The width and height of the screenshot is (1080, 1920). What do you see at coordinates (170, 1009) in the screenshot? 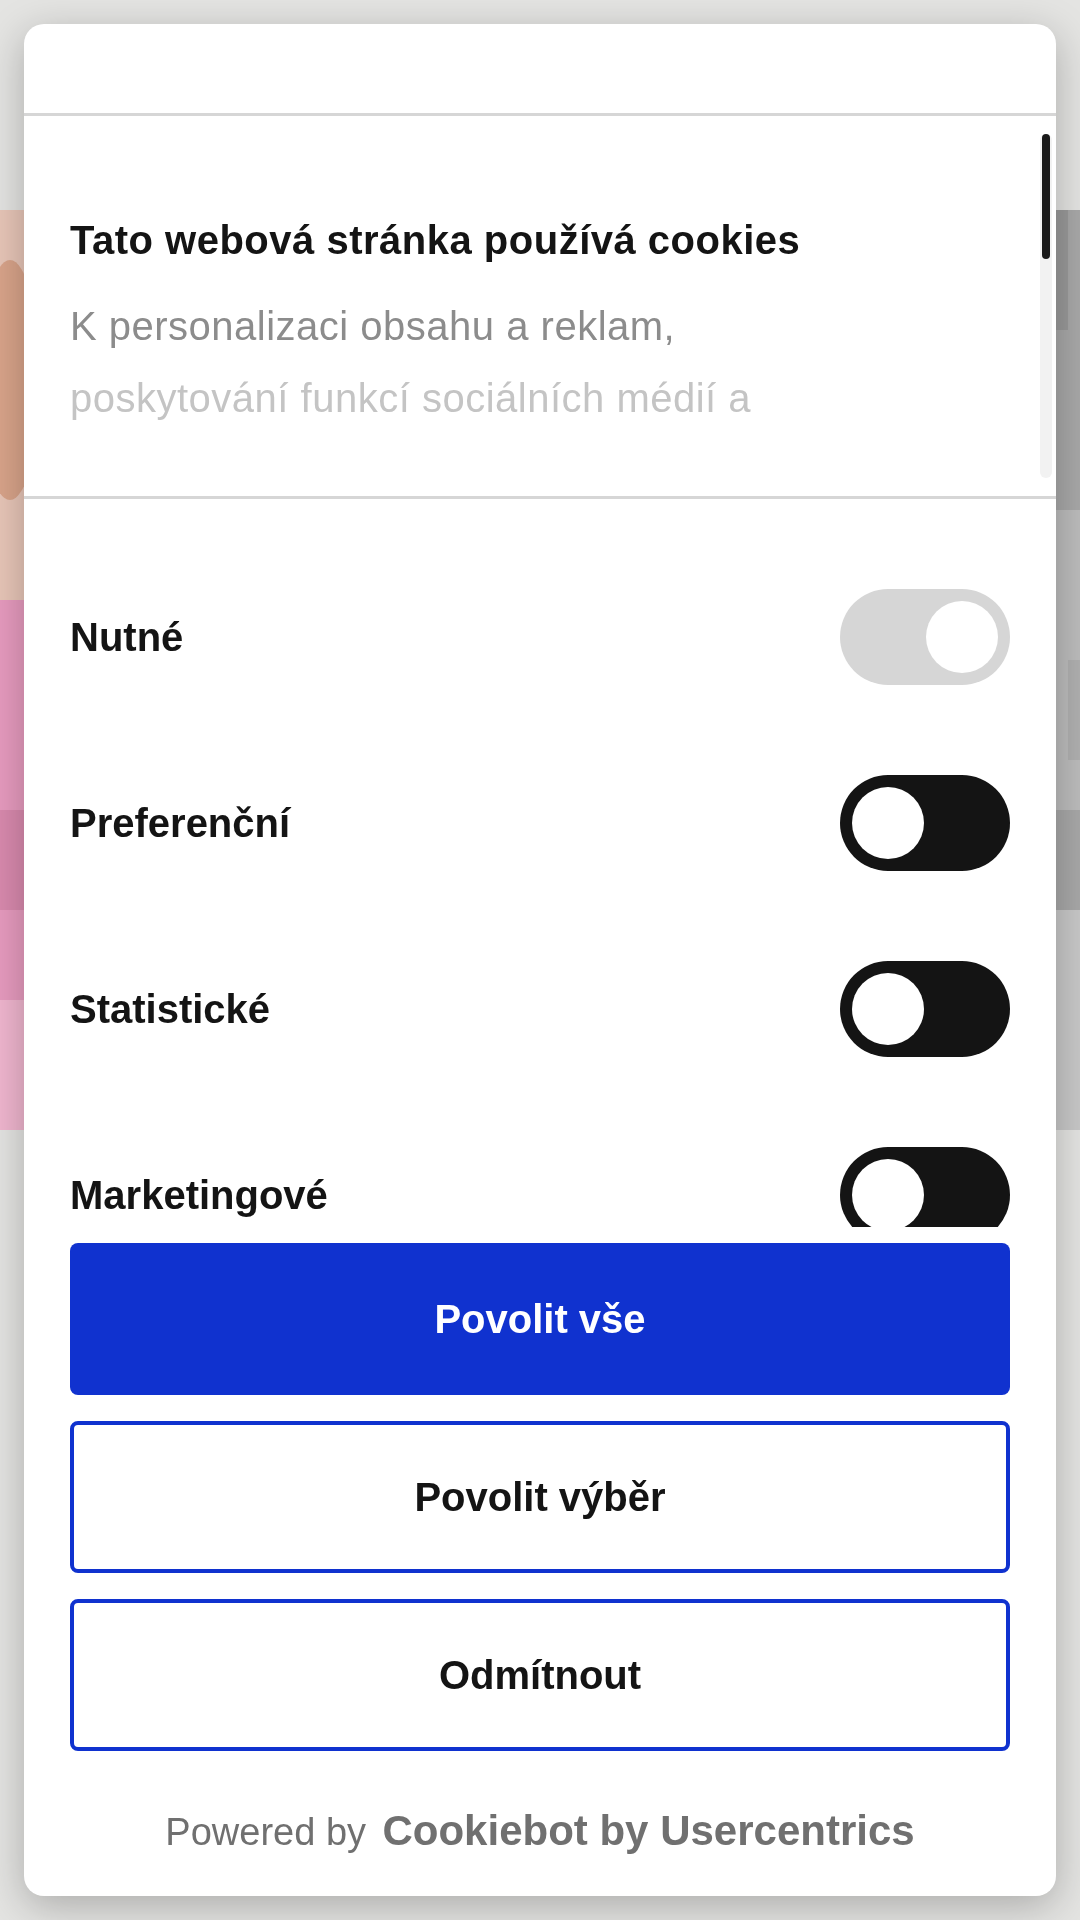
I see `category-label: Statistické` at bounding box center [170, 1009].